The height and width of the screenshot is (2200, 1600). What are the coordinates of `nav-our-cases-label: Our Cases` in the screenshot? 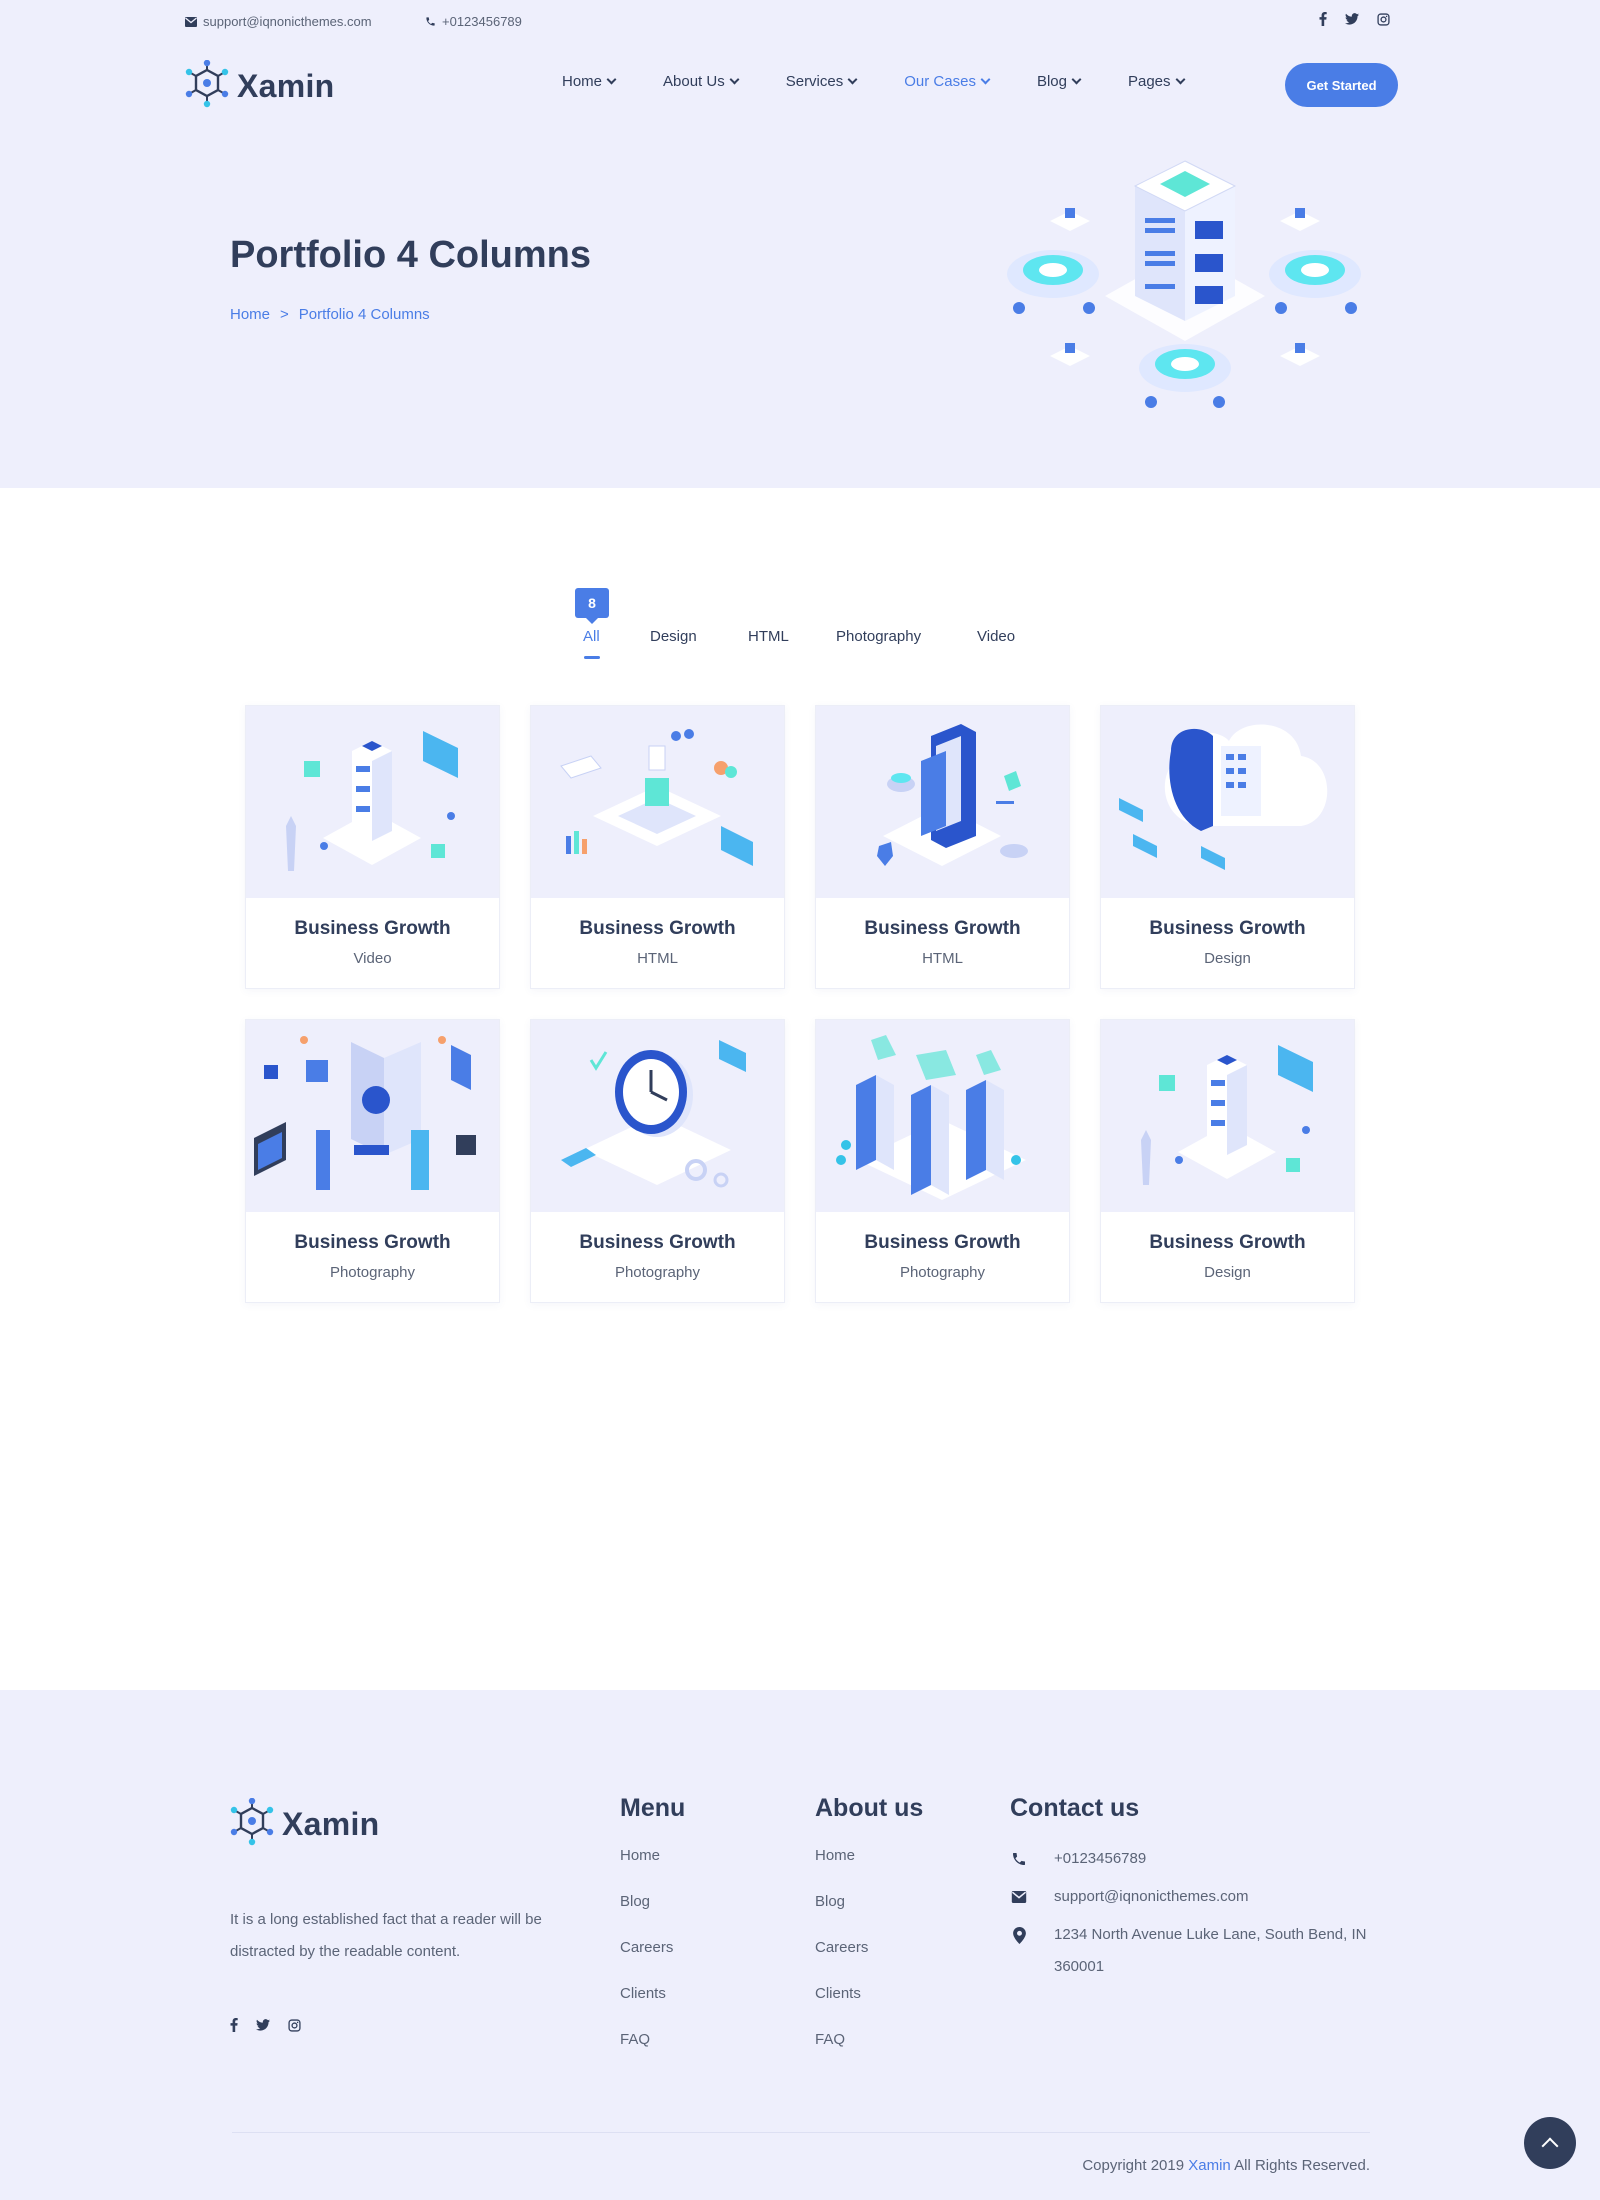 It's located at (940, 81).